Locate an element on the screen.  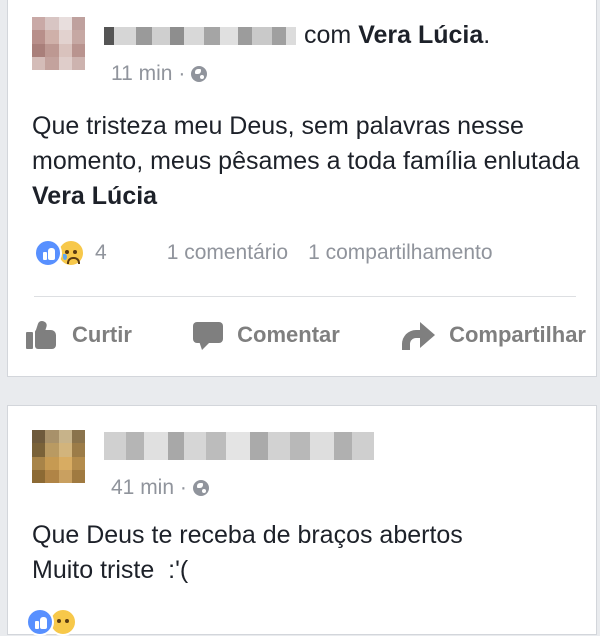
share-arrow-icon is located at coordinates (418, 335).